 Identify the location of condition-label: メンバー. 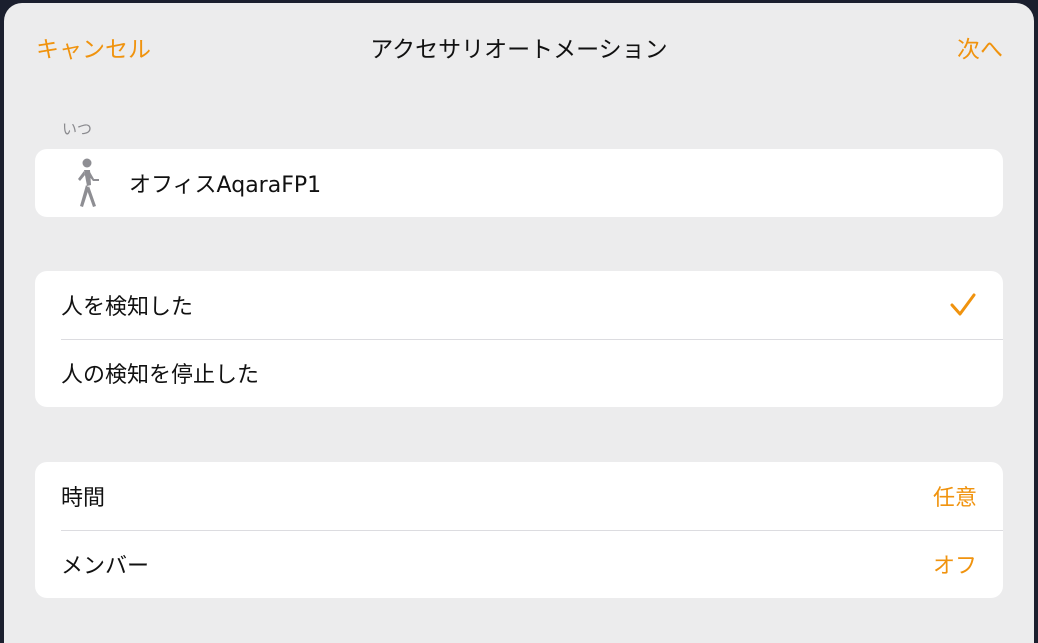
(105, 566).